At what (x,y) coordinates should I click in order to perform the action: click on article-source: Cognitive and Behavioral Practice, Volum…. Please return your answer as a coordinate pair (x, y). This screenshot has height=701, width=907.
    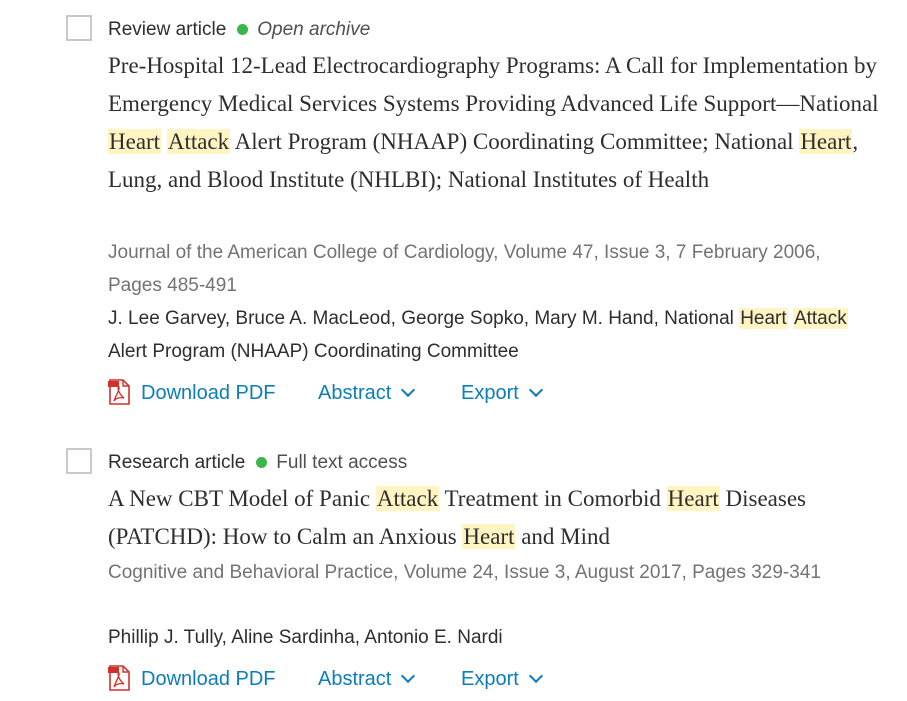
    Looking at the image, I should click on (464, 572).